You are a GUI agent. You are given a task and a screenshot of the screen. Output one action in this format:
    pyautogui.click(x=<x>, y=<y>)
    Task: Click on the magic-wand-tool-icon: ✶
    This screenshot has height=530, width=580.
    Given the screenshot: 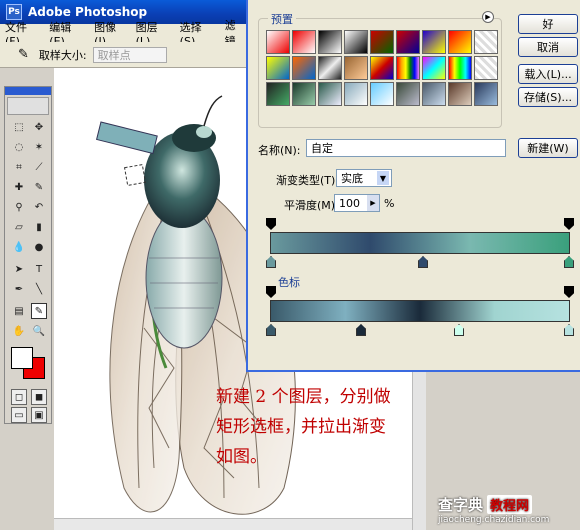 What is the action you would take?
    pyautogui.click(x=39, y=147)
    